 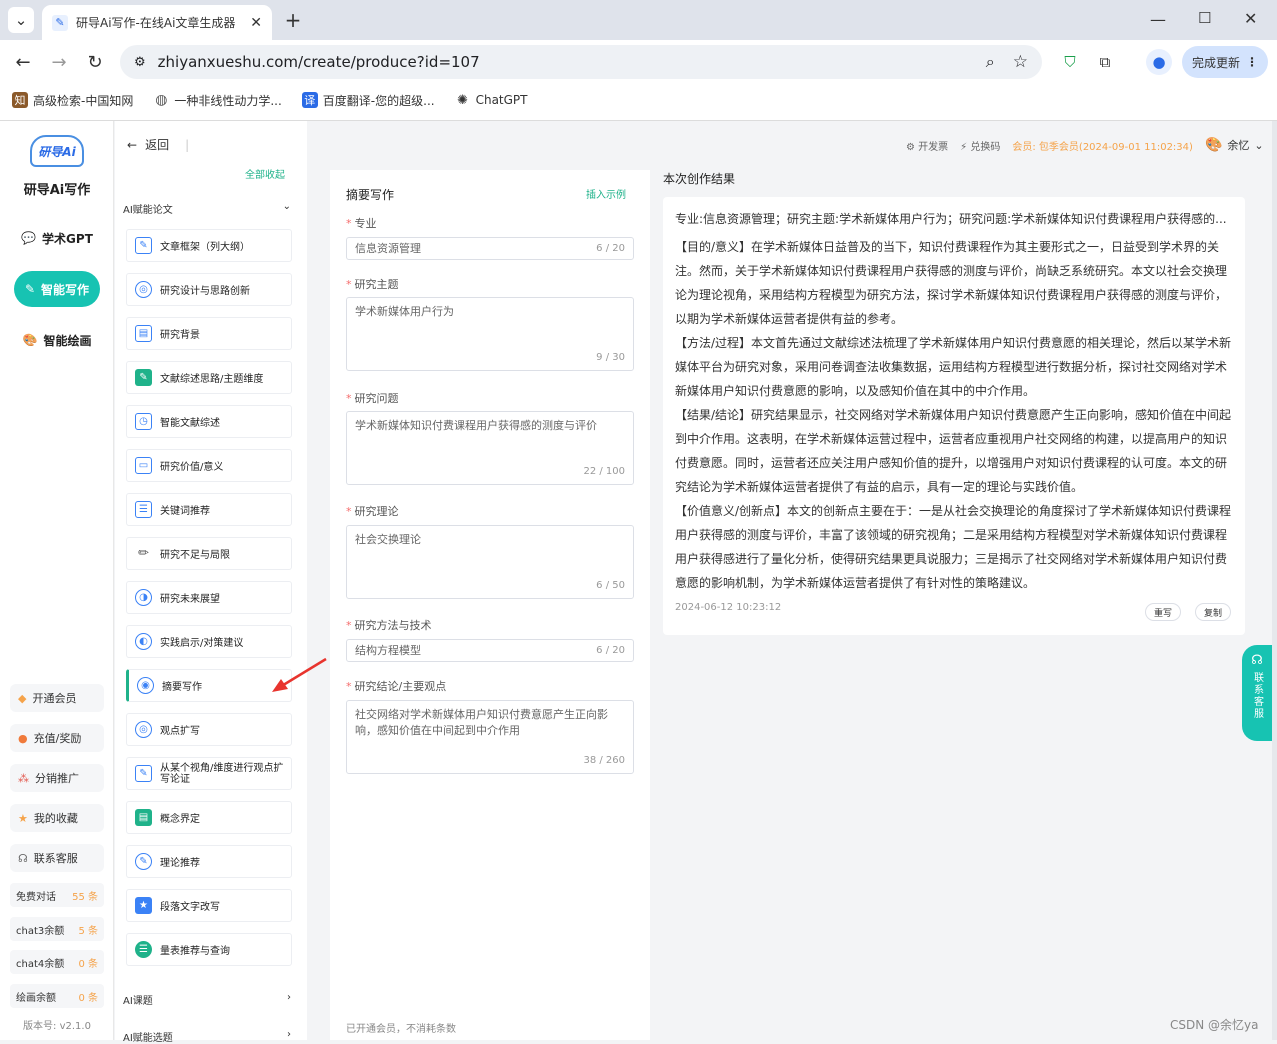 I want to click on recharge-button: ● 充值/奖励, so click(x=57, y=738).